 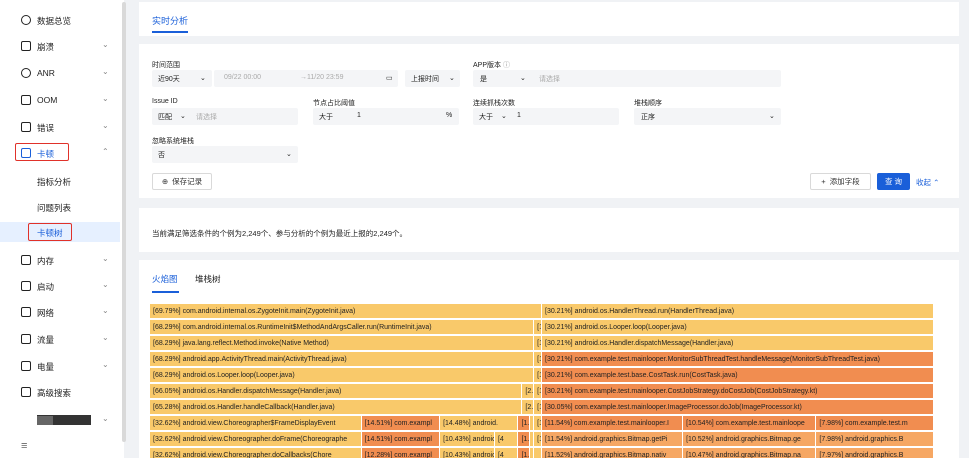 I want to click on sidebar-subitem-metrics: 指标分析, so click(x=60, y=181).